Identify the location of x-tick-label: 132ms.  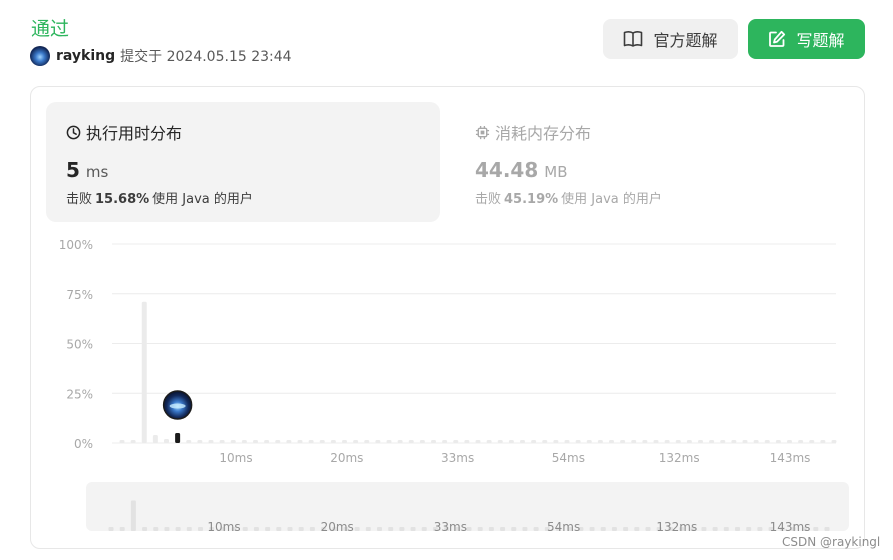
(679, 458).